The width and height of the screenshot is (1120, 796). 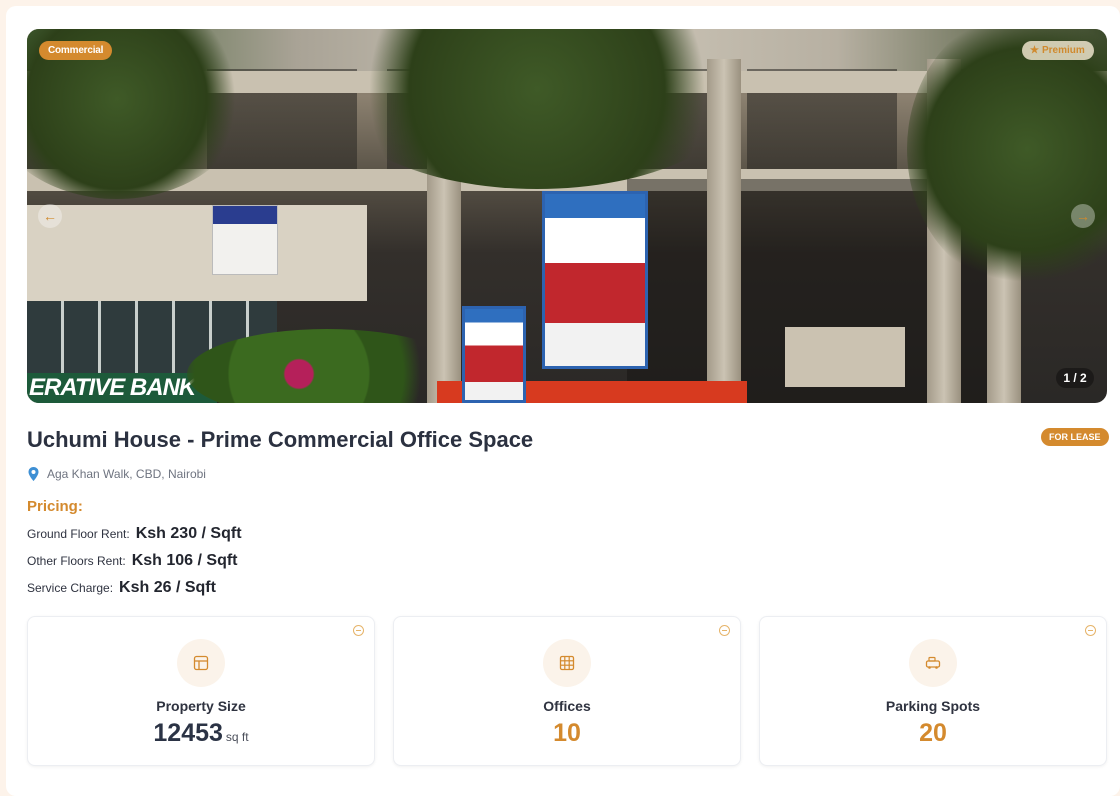 What do you see at coordinates (33, 474) in the screenshot?
I see `location-pin-icon` at bounding box center [33, 474].